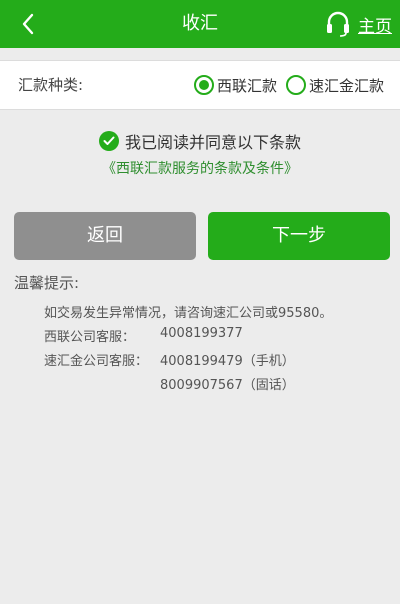 The width and height of the screenshot is (400, 604). Describe the element at coordinates (200, 24) in the screenshot. I see `header-bar: 收汇 主页` at that location.